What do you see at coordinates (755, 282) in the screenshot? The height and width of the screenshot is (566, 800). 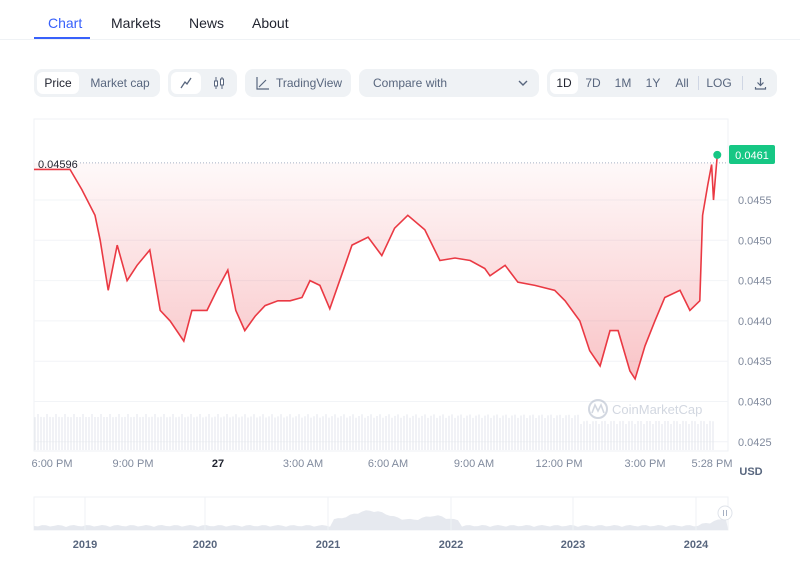 I see `y-tick-label: 0.0445` at bounding box center [755, 282].